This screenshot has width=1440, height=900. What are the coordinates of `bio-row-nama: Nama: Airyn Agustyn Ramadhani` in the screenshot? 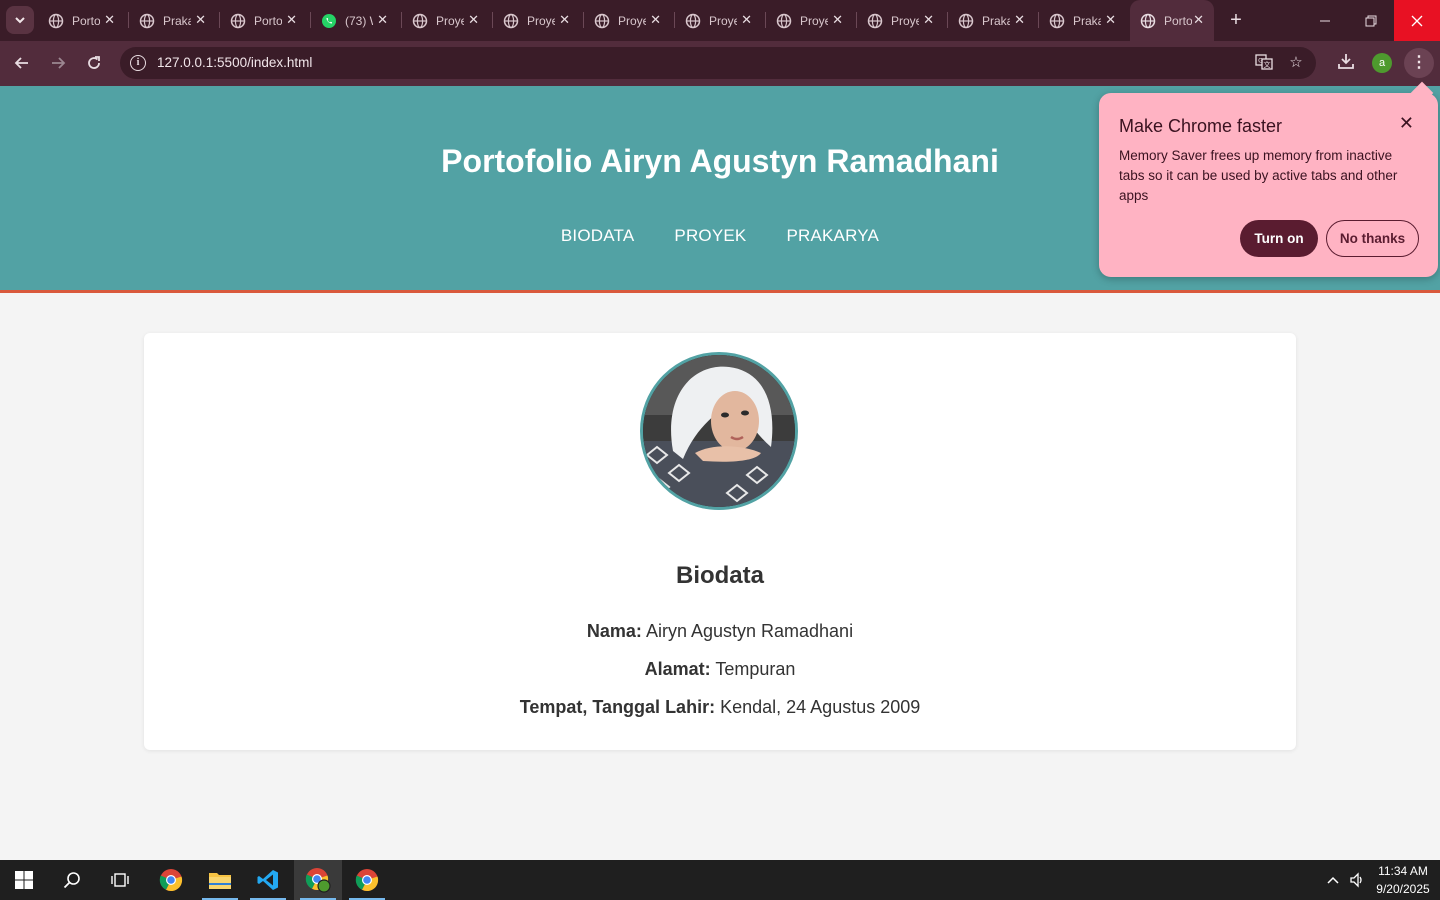 It's located at (720, 631).